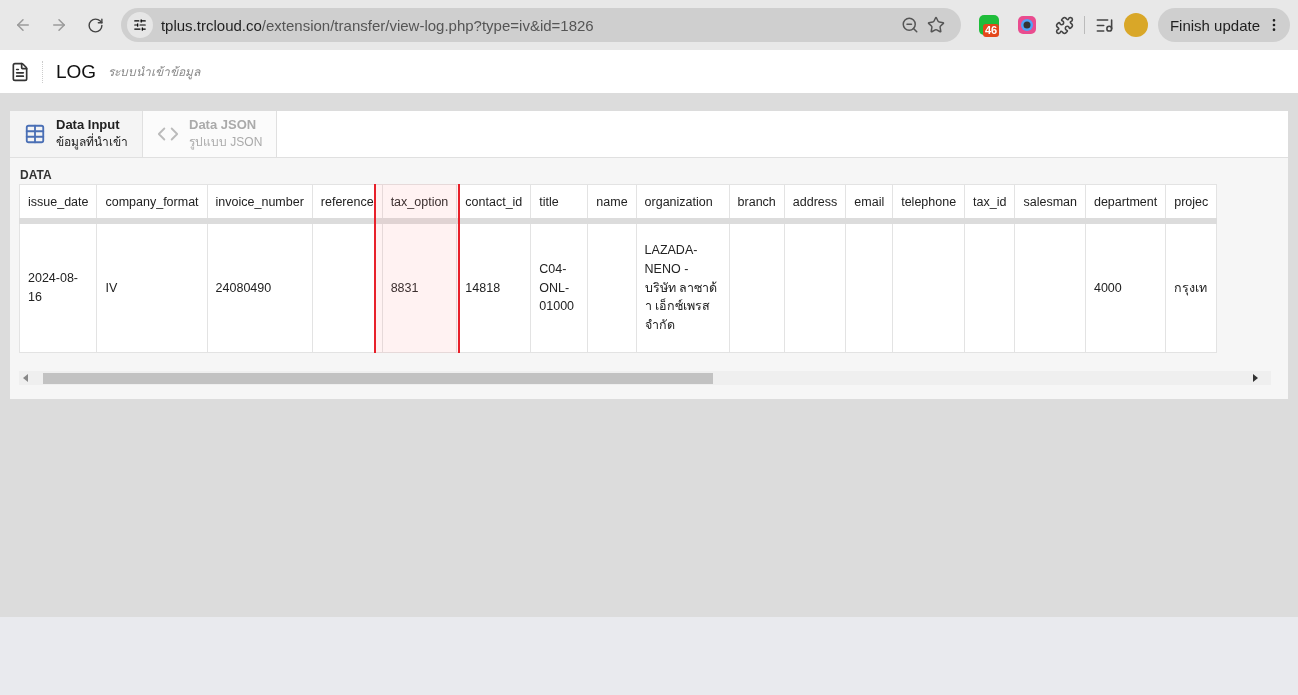  What do you see at coordinates (260, 287) in the screenshot?
I see `table-cell: 24080490` at bounding box center [260, 287].